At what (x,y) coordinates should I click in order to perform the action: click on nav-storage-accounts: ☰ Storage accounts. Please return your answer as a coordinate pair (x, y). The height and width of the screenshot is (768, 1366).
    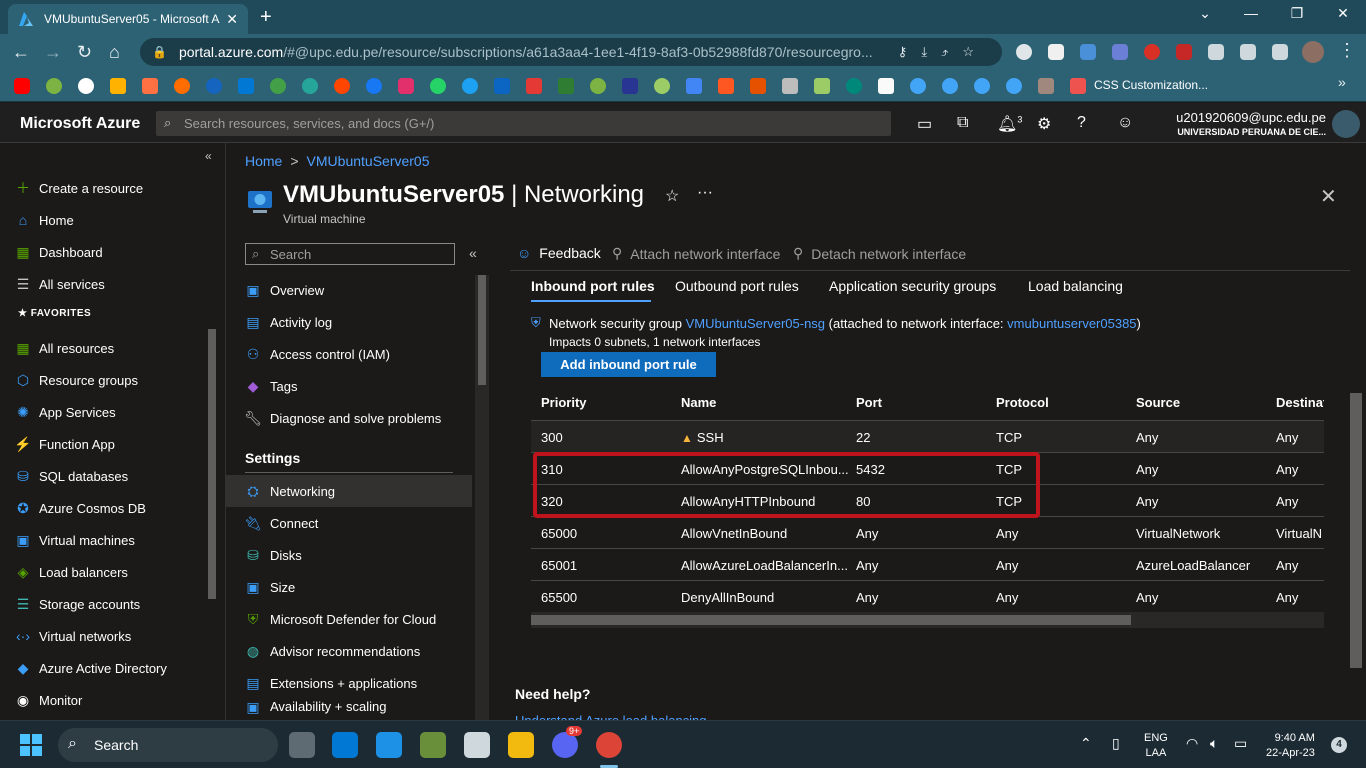
    Looking at the image, I should click on (77, 604).